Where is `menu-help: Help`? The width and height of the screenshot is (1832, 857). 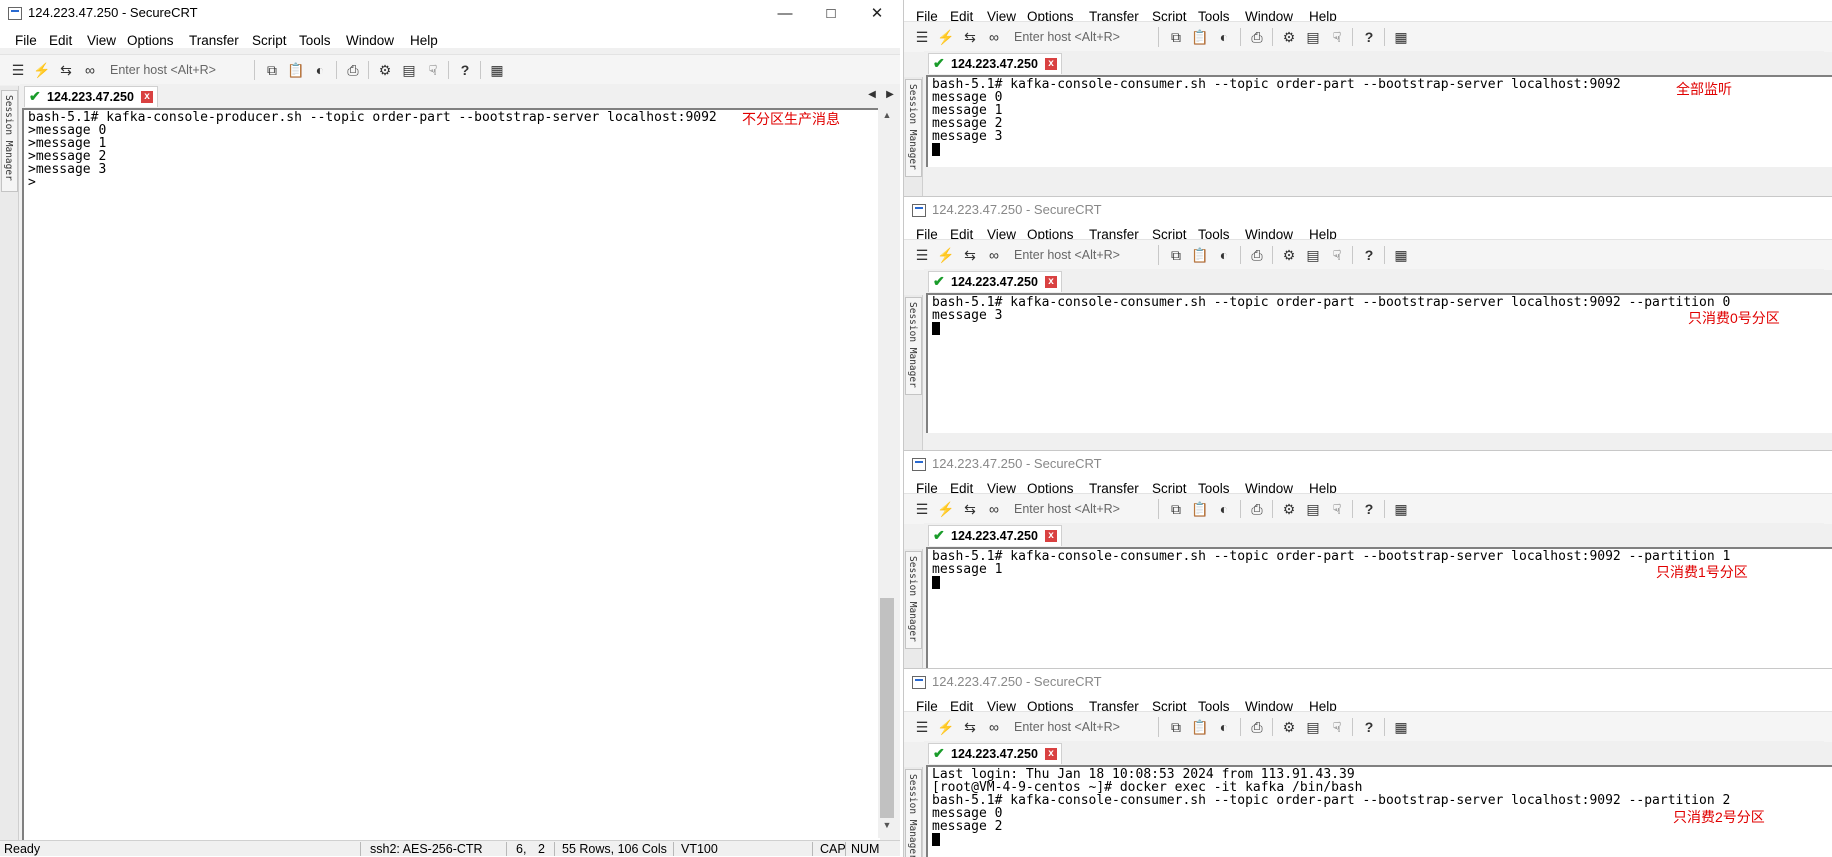 menu-help: Help is located at coordinates (424, 40).